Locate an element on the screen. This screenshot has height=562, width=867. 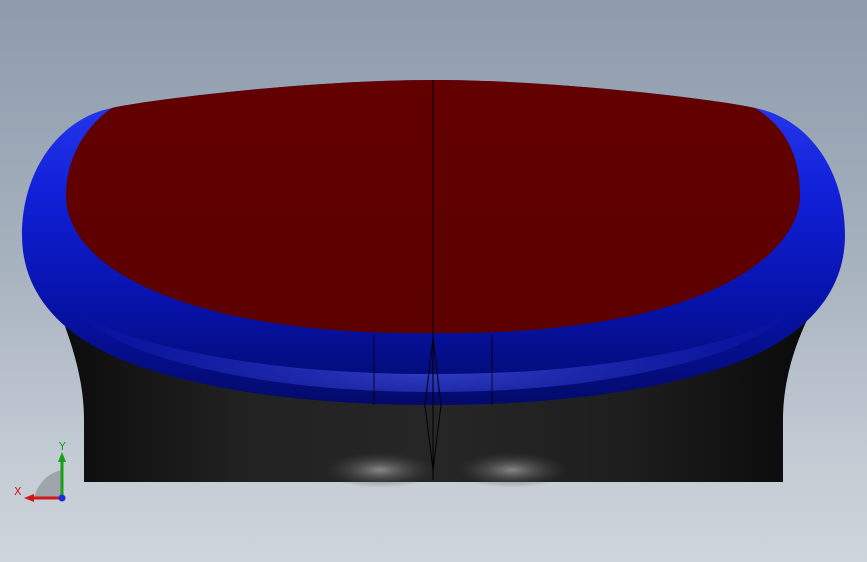
y-axis-arrow is located at coordinates (62, 457).